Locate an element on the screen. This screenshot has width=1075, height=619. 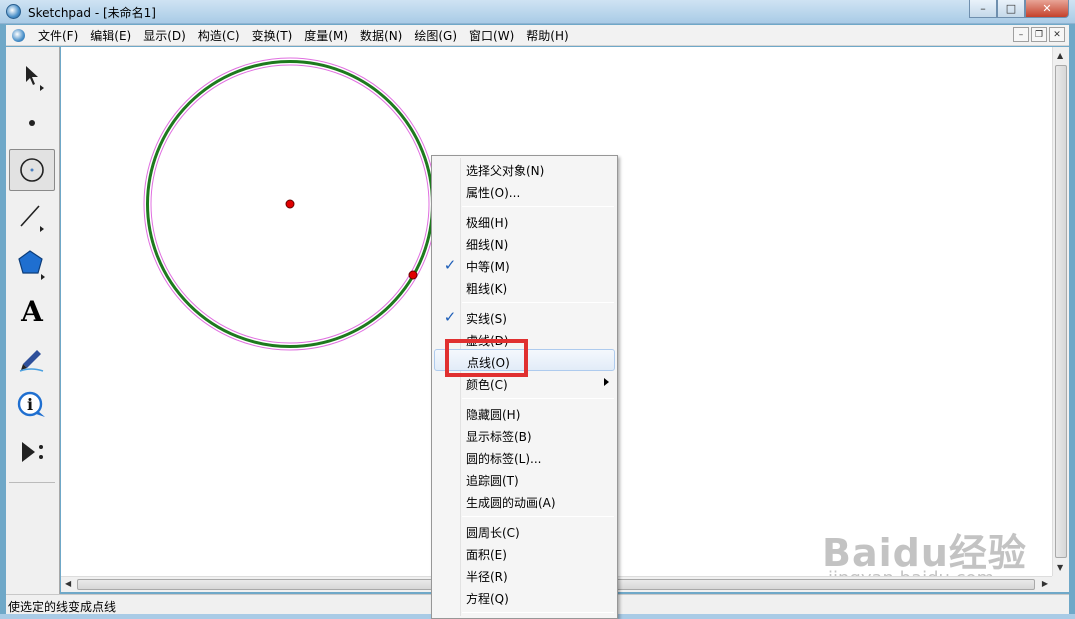
menu-item-select-parent: 选择父对象(N) is located at coordinates (524, 169).